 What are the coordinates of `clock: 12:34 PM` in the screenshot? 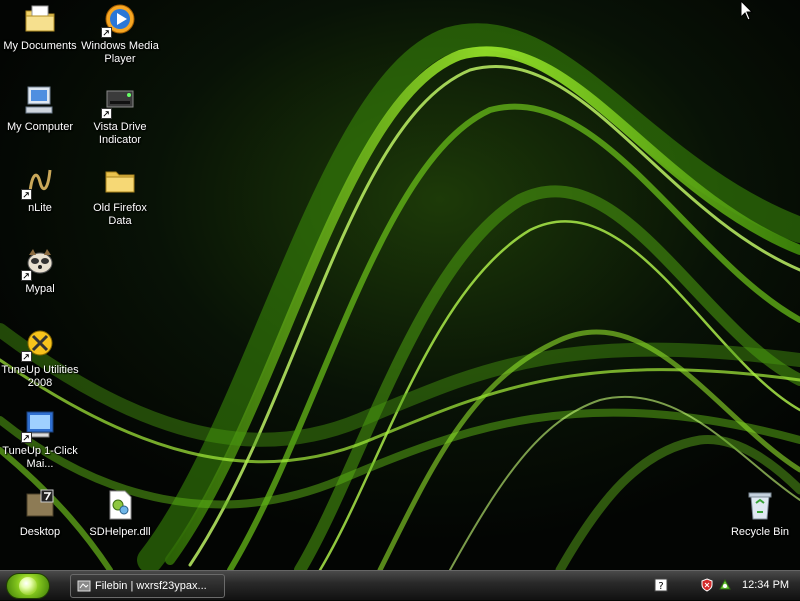 It's located at (765, 585).